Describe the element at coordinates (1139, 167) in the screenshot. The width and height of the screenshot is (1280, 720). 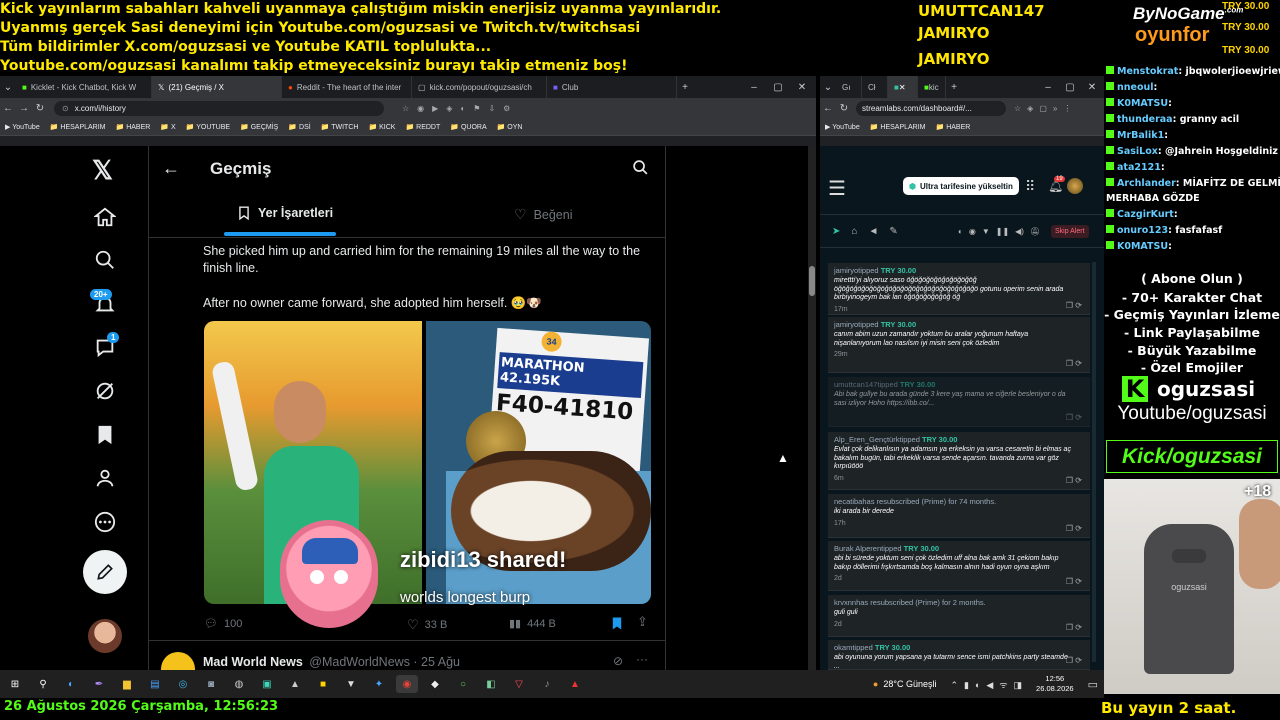
I see `chat-username: ata2121` at that location.